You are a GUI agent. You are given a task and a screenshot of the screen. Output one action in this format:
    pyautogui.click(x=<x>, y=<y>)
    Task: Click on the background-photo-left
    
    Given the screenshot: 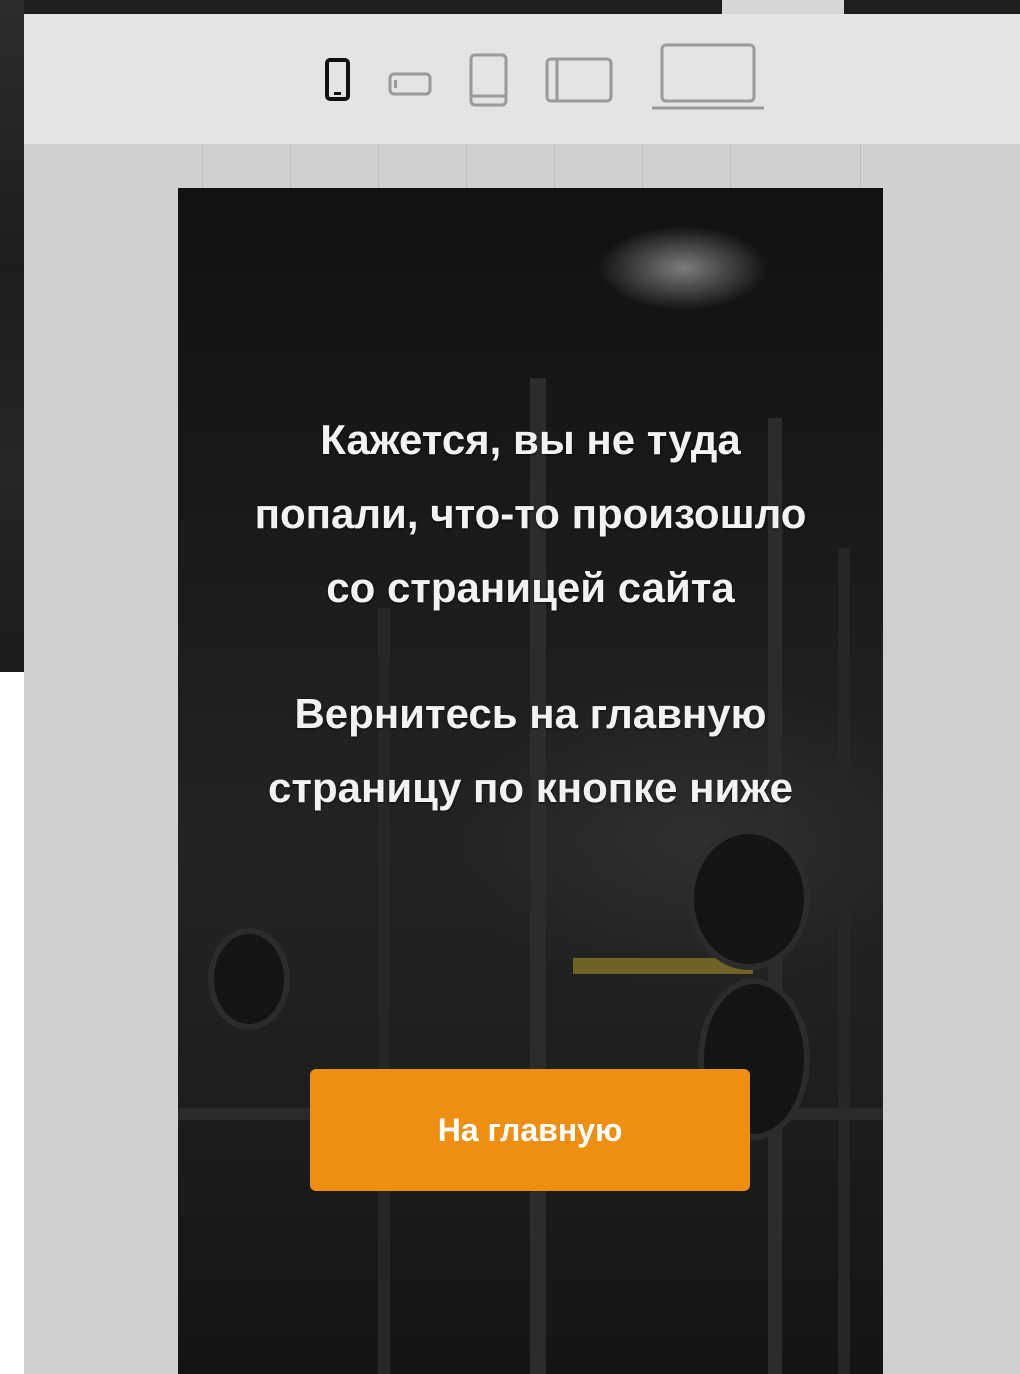 What is the action you would take?
    pyautogui.click(x=12, y=336)
    